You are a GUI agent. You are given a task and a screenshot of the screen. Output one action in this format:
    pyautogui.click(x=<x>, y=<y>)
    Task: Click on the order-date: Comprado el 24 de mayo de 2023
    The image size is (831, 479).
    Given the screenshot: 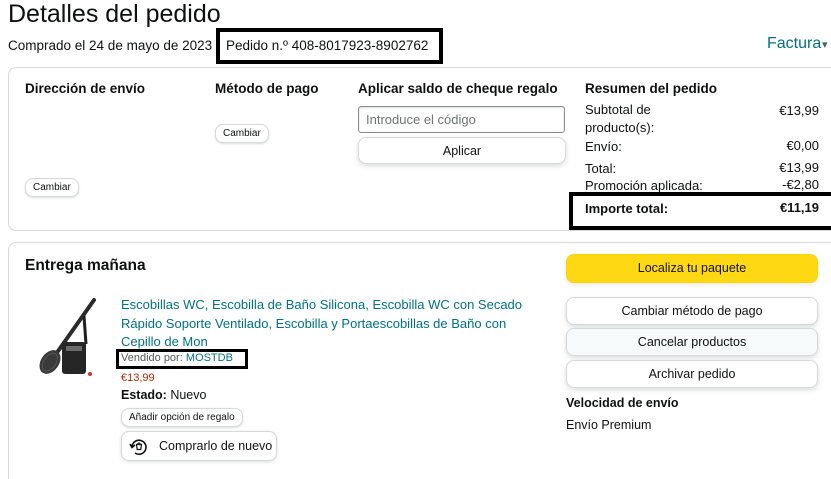 What is the action you would take?
    pyautogui.click(x=110, y=45)
    